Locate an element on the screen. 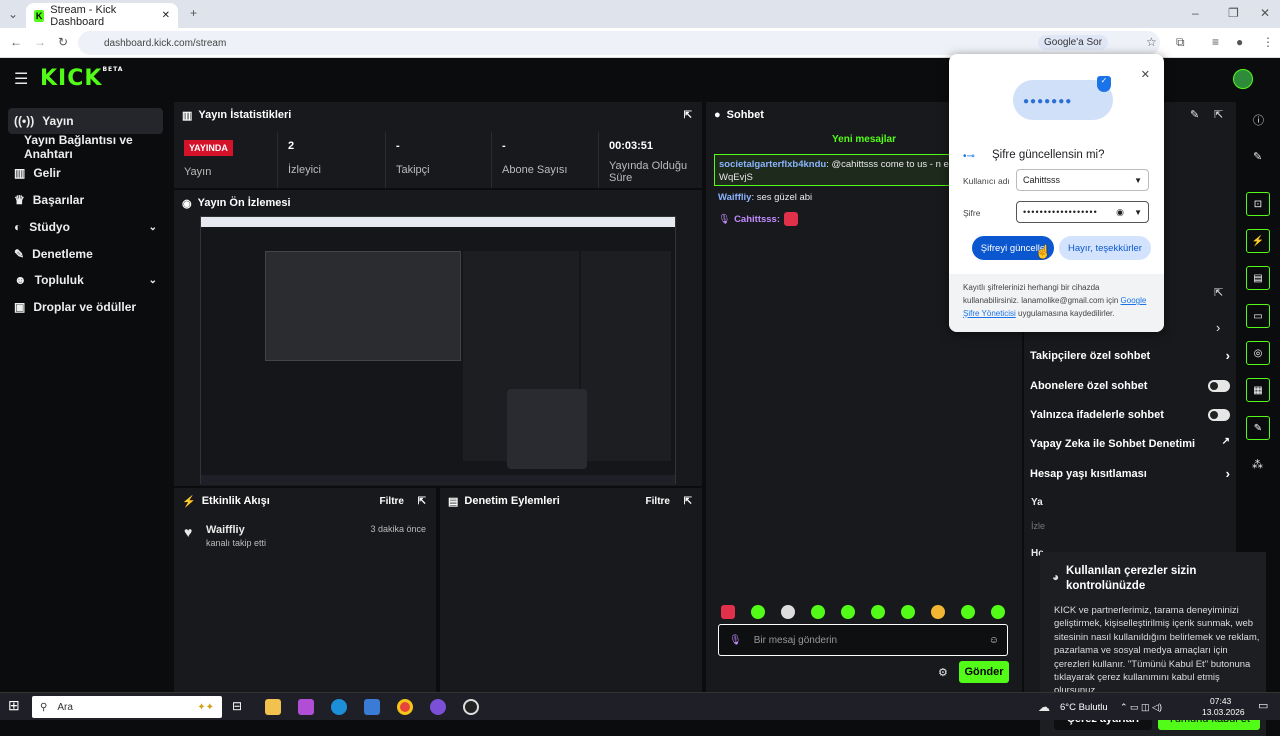  setting-emotes-only: Yalnızca ifadelerle sohbet is located at coordinates (1130, 415).